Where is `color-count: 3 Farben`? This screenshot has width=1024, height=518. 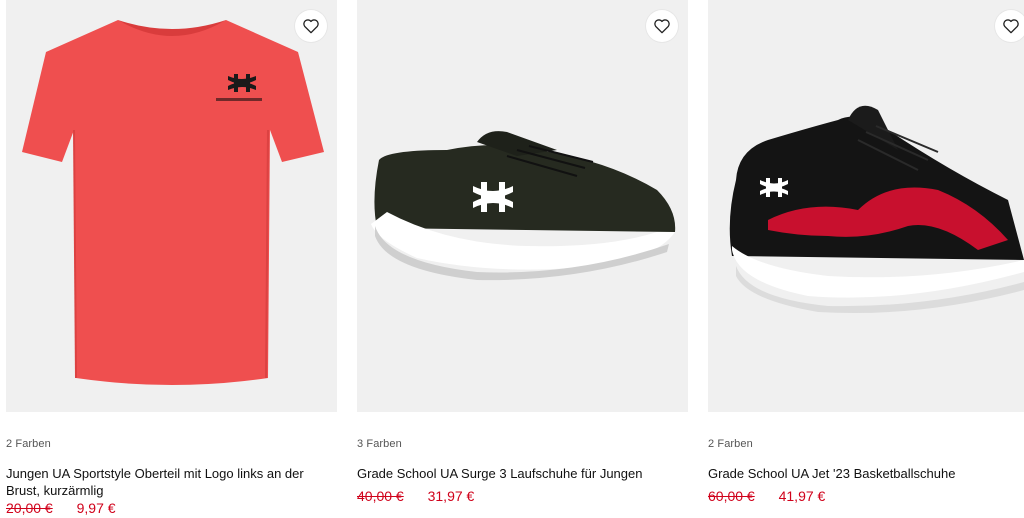
color-count: 3 Farben is located at coordinates (379, 444).